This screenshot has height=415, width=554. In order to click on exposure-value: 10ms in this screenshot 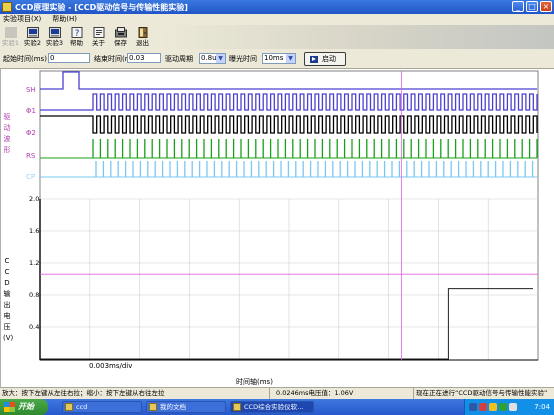, I will do `click(274, 58)`.